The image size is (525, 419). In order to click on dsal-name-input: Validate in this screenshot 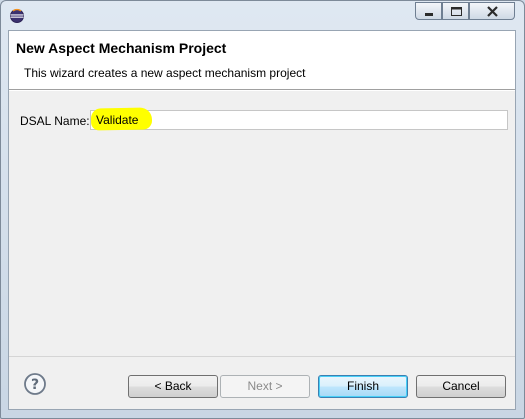, I will do `click(299, 119)`.